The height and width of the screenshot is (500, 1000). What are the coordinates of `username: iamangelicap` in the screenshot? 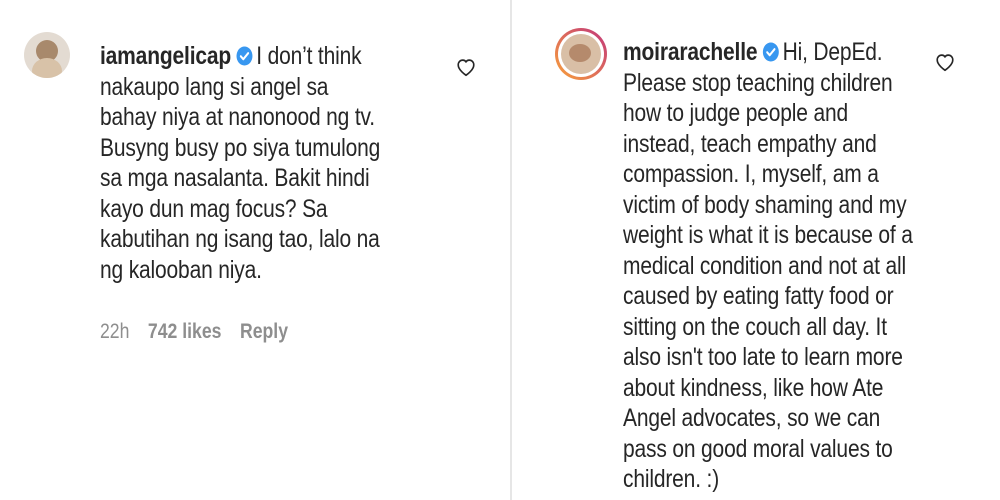 It's located at (165, 56).